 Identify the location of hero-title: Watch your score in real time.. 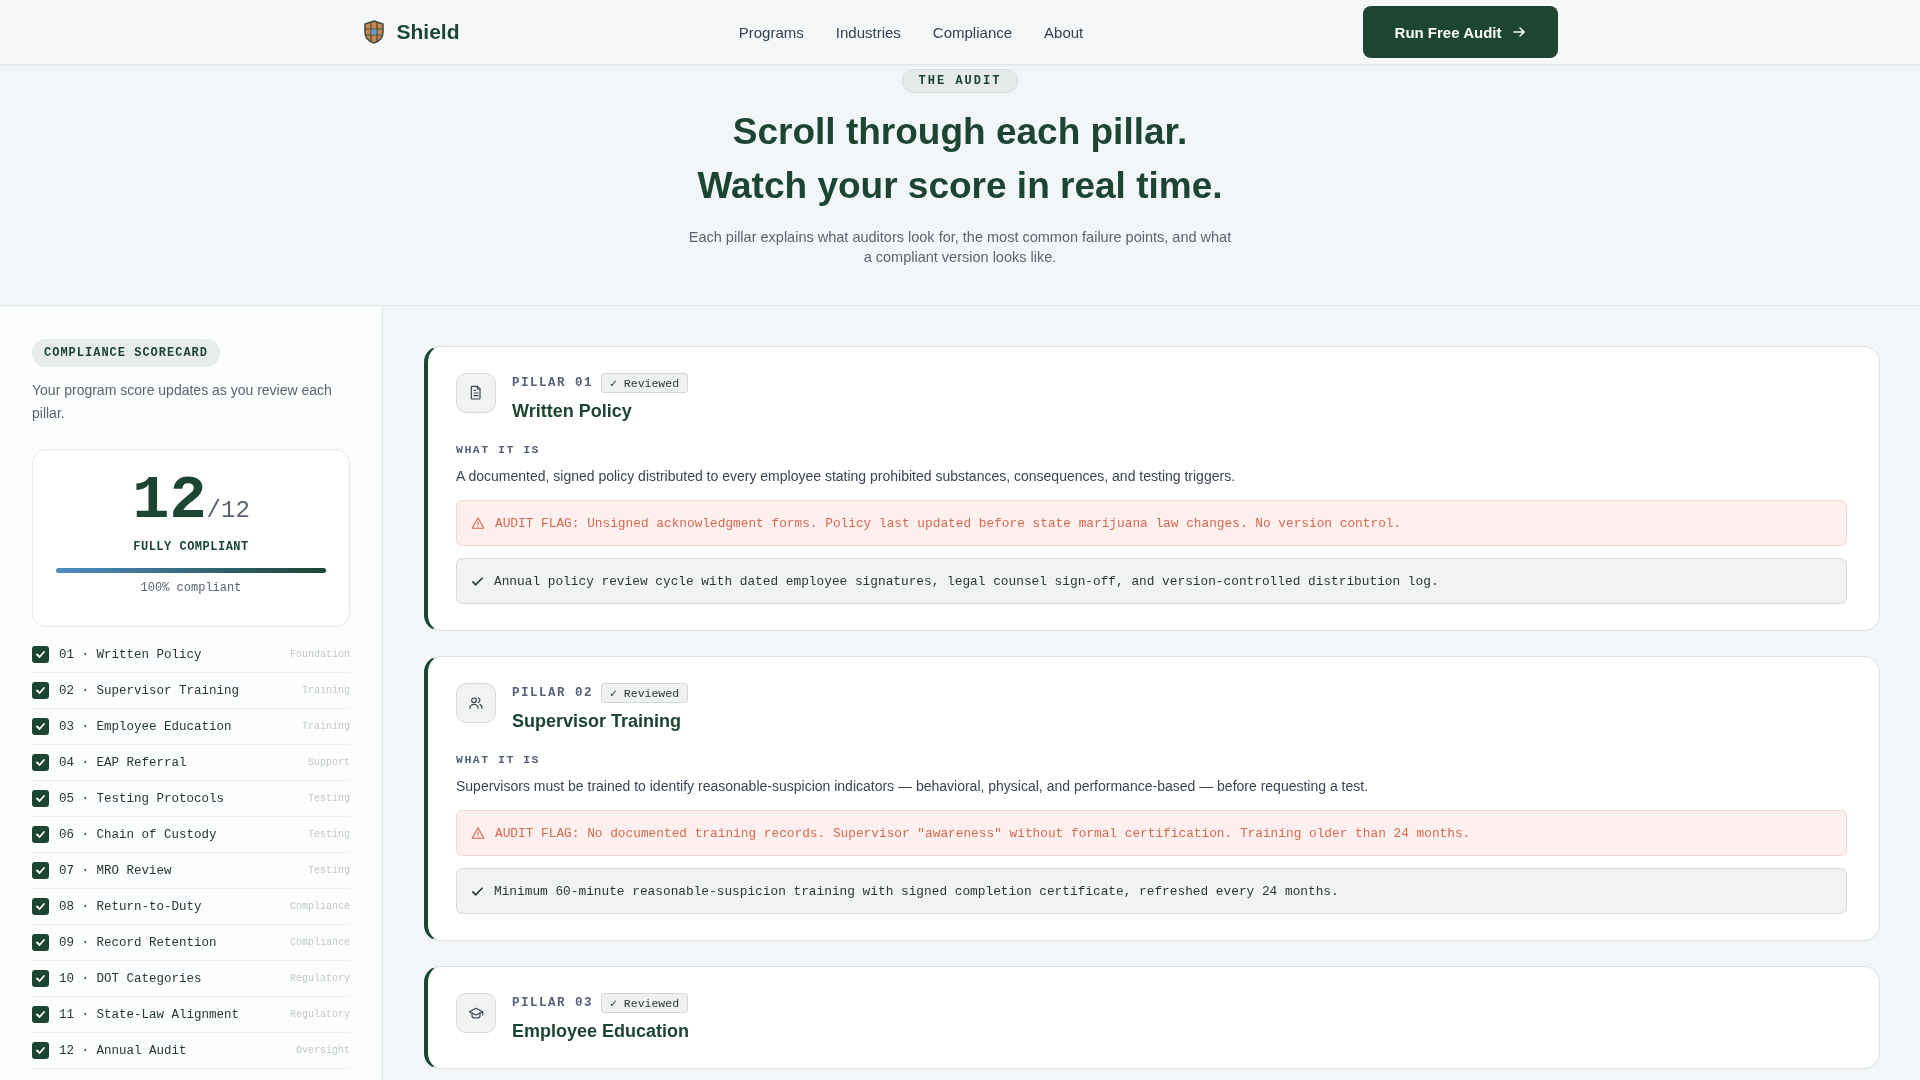
(960, 186).